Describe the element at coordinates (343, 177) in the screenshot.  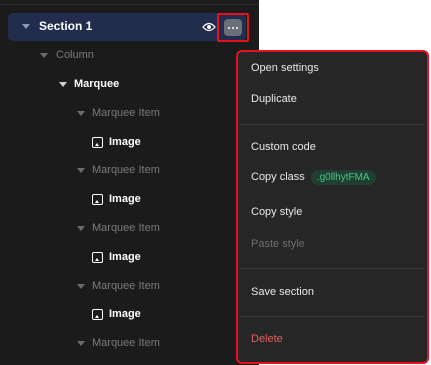
I see `class-name-badge: .g0llhytFMA` at that location.